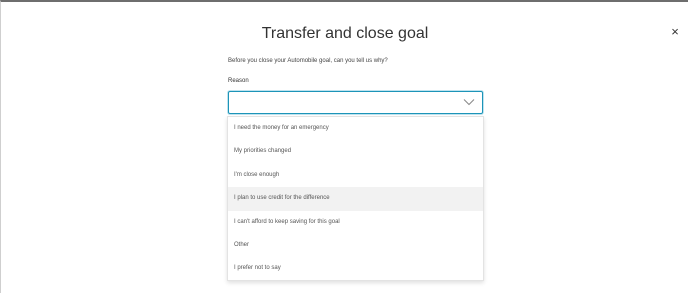  What do you see at coordinates (355, 175) in the screenshot?
I see `reason-option: I'm close enough` at bounding box center [355, 175].